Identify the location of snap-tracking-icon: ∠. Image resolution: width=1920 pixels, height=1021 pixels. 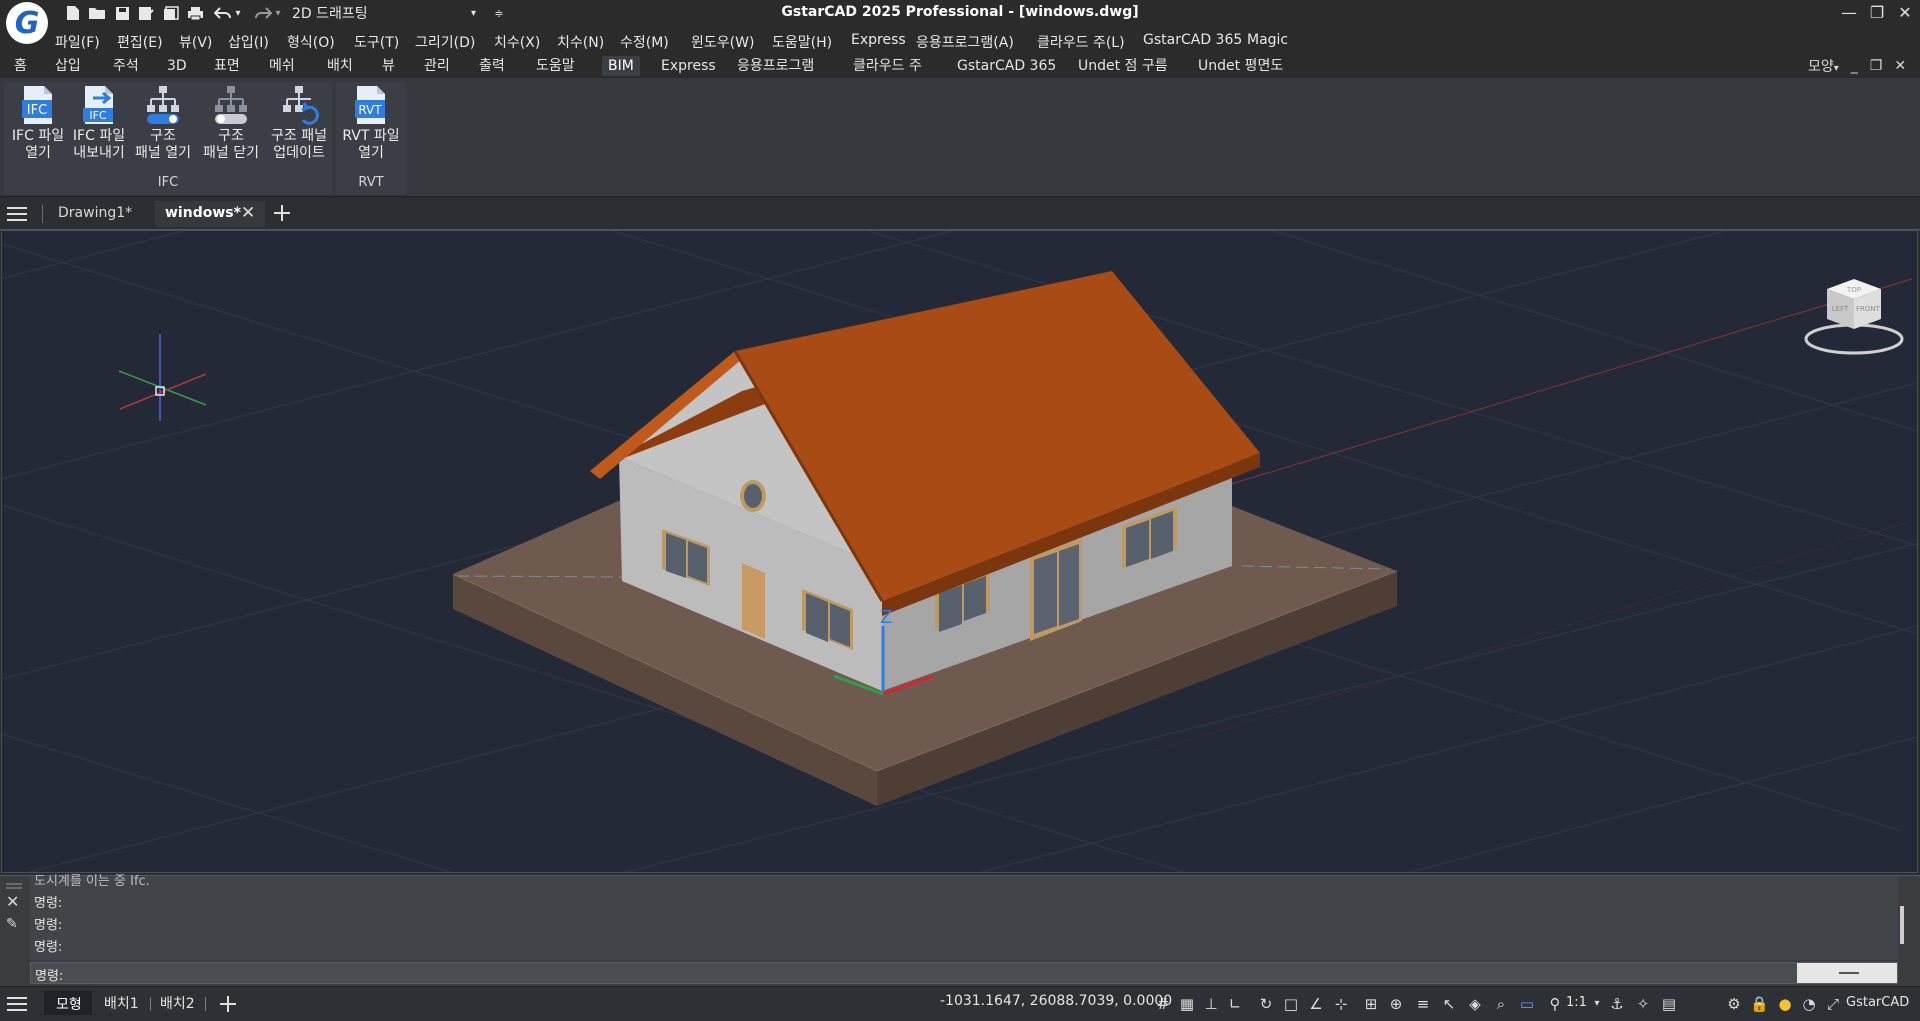
(1316, 1004).